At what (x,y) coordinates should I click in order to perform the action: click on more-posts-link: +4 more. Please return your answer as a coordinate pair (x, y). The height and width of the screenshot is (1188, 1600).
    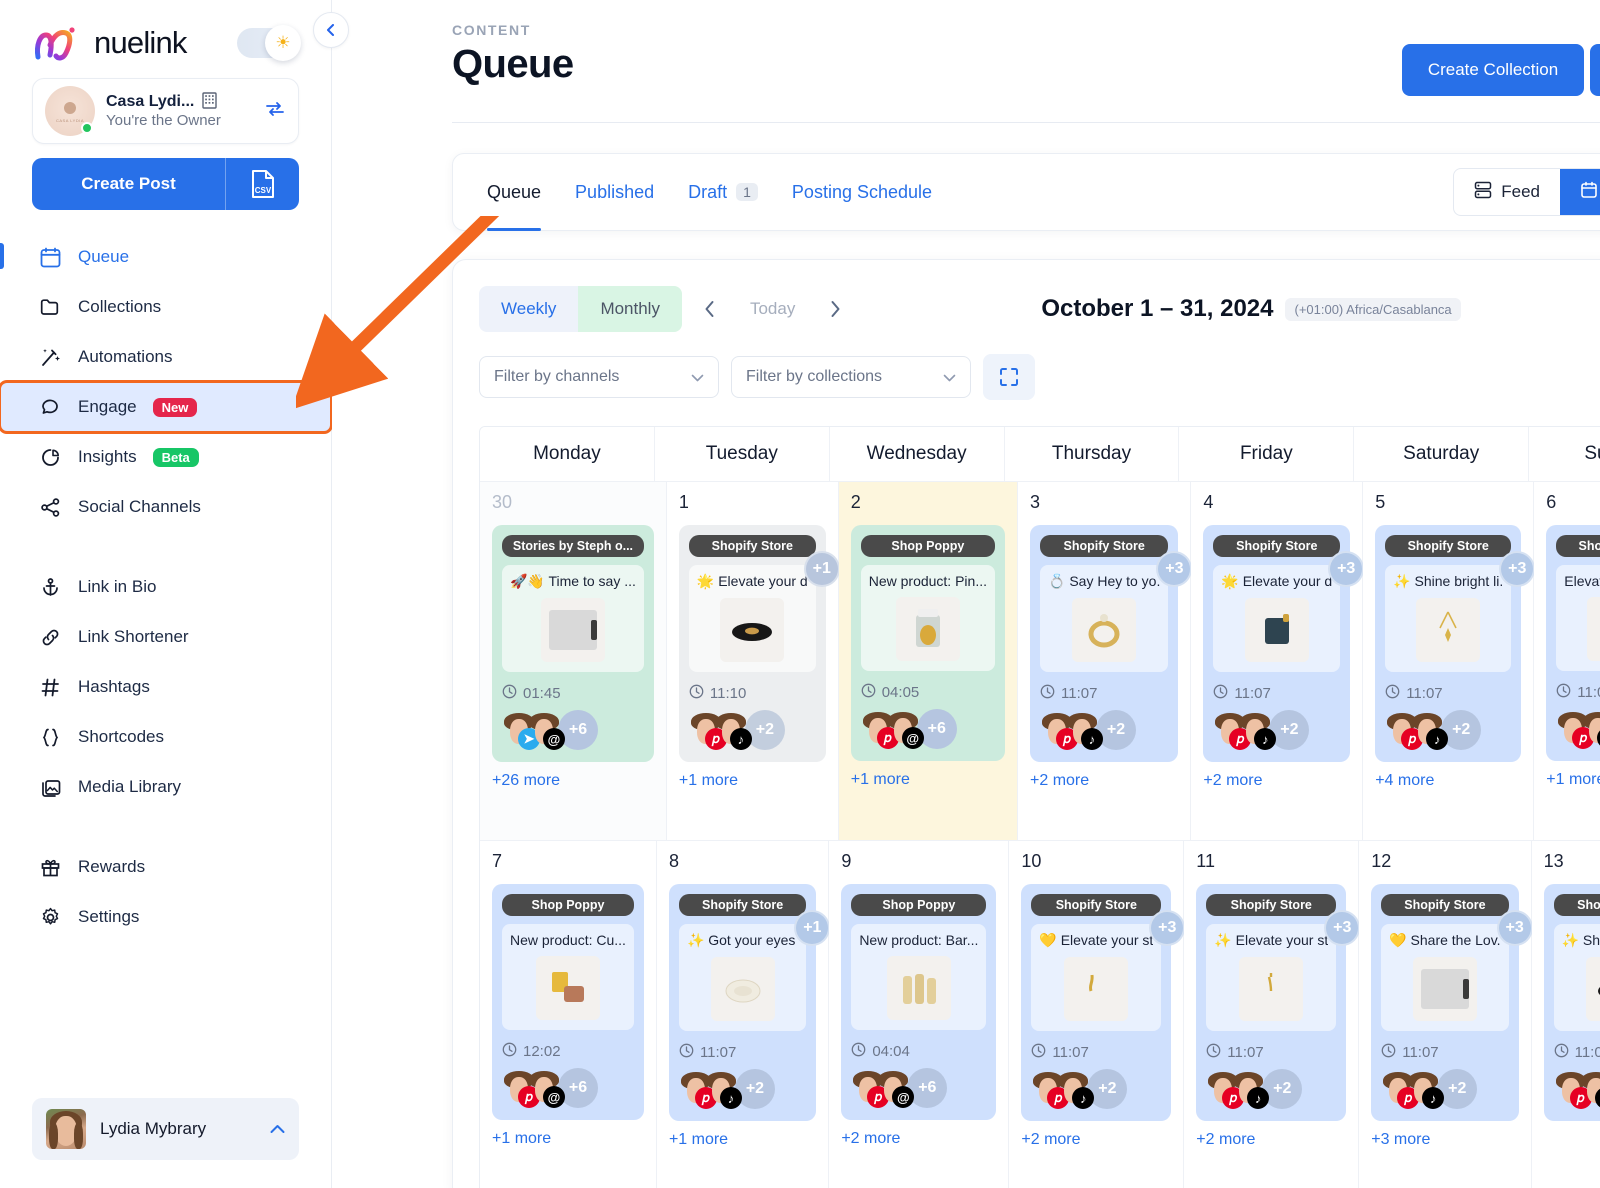
    Looking at the image, I should click on (1448, 781).